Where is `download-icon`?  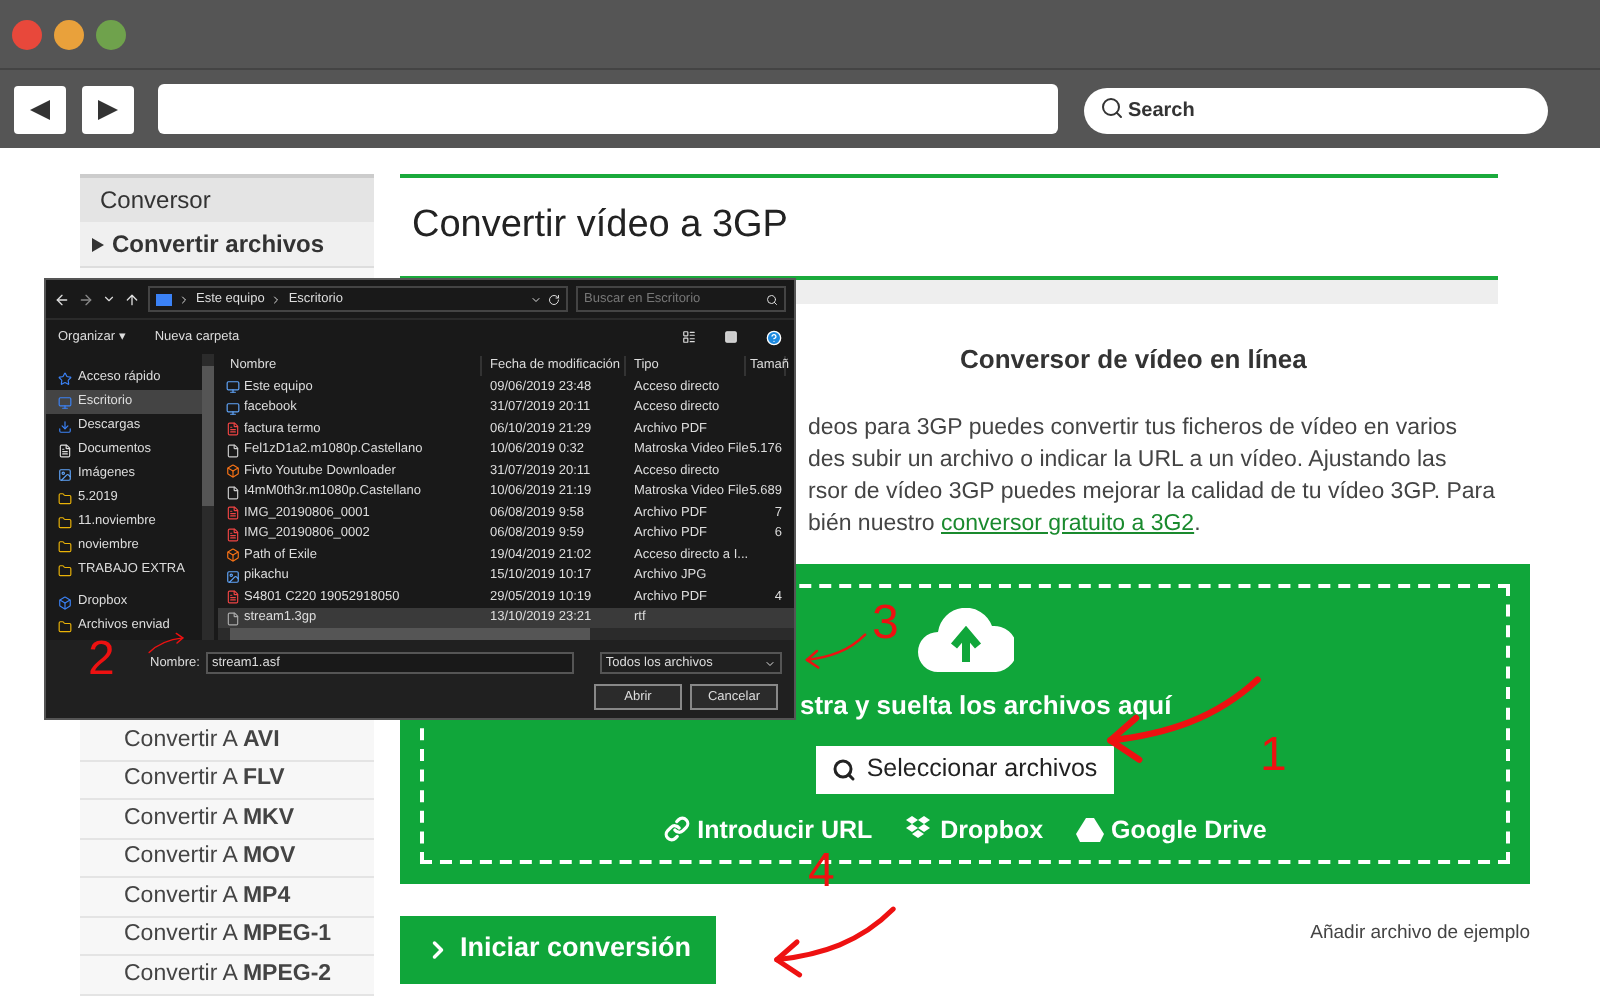
download-icon is located at coordinates (65, 426).